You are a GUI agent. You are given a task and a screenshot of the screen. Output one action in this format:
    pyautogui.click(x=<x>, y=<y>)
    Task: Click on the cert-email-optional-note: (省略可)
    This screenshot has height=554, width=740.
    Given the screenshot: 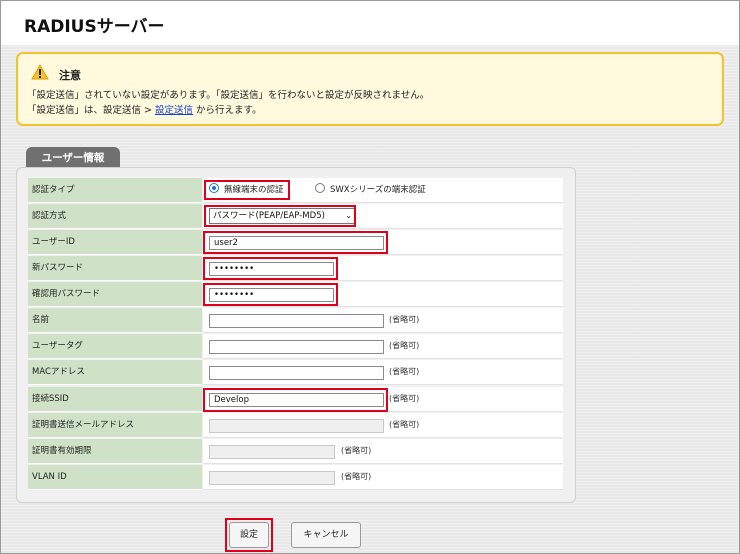 What is the action you would take?
    pyautogui.click(x=404, y=424)
    